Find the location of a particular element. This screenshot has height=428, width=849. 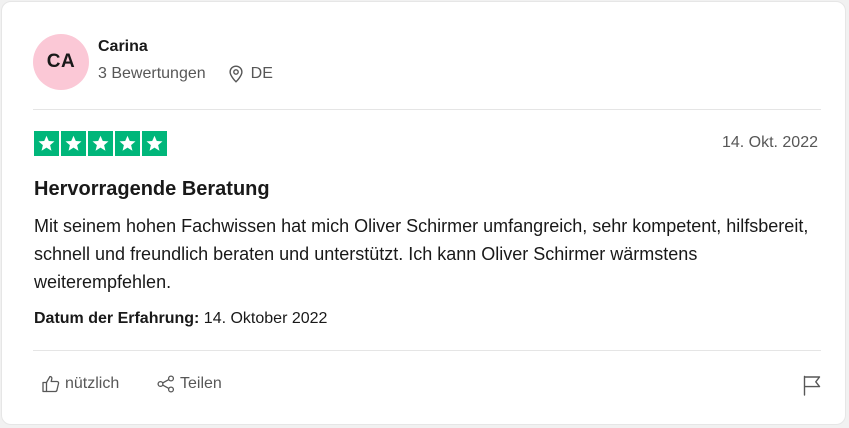

review-date: 14. Okt. 2022 is located at coordinates (769, 142).